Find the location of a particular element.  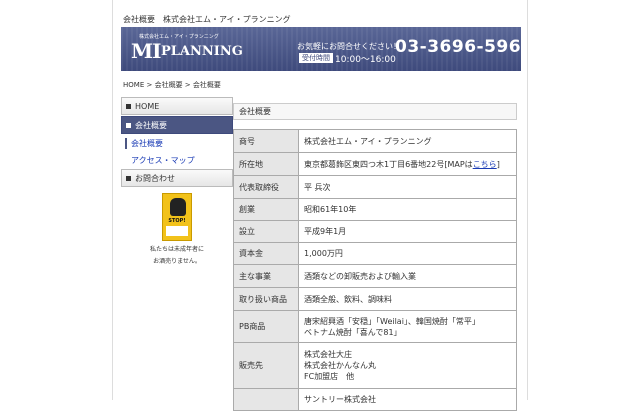

breadcrumb-company: 会社概要 is located at coordinates (169, 85).